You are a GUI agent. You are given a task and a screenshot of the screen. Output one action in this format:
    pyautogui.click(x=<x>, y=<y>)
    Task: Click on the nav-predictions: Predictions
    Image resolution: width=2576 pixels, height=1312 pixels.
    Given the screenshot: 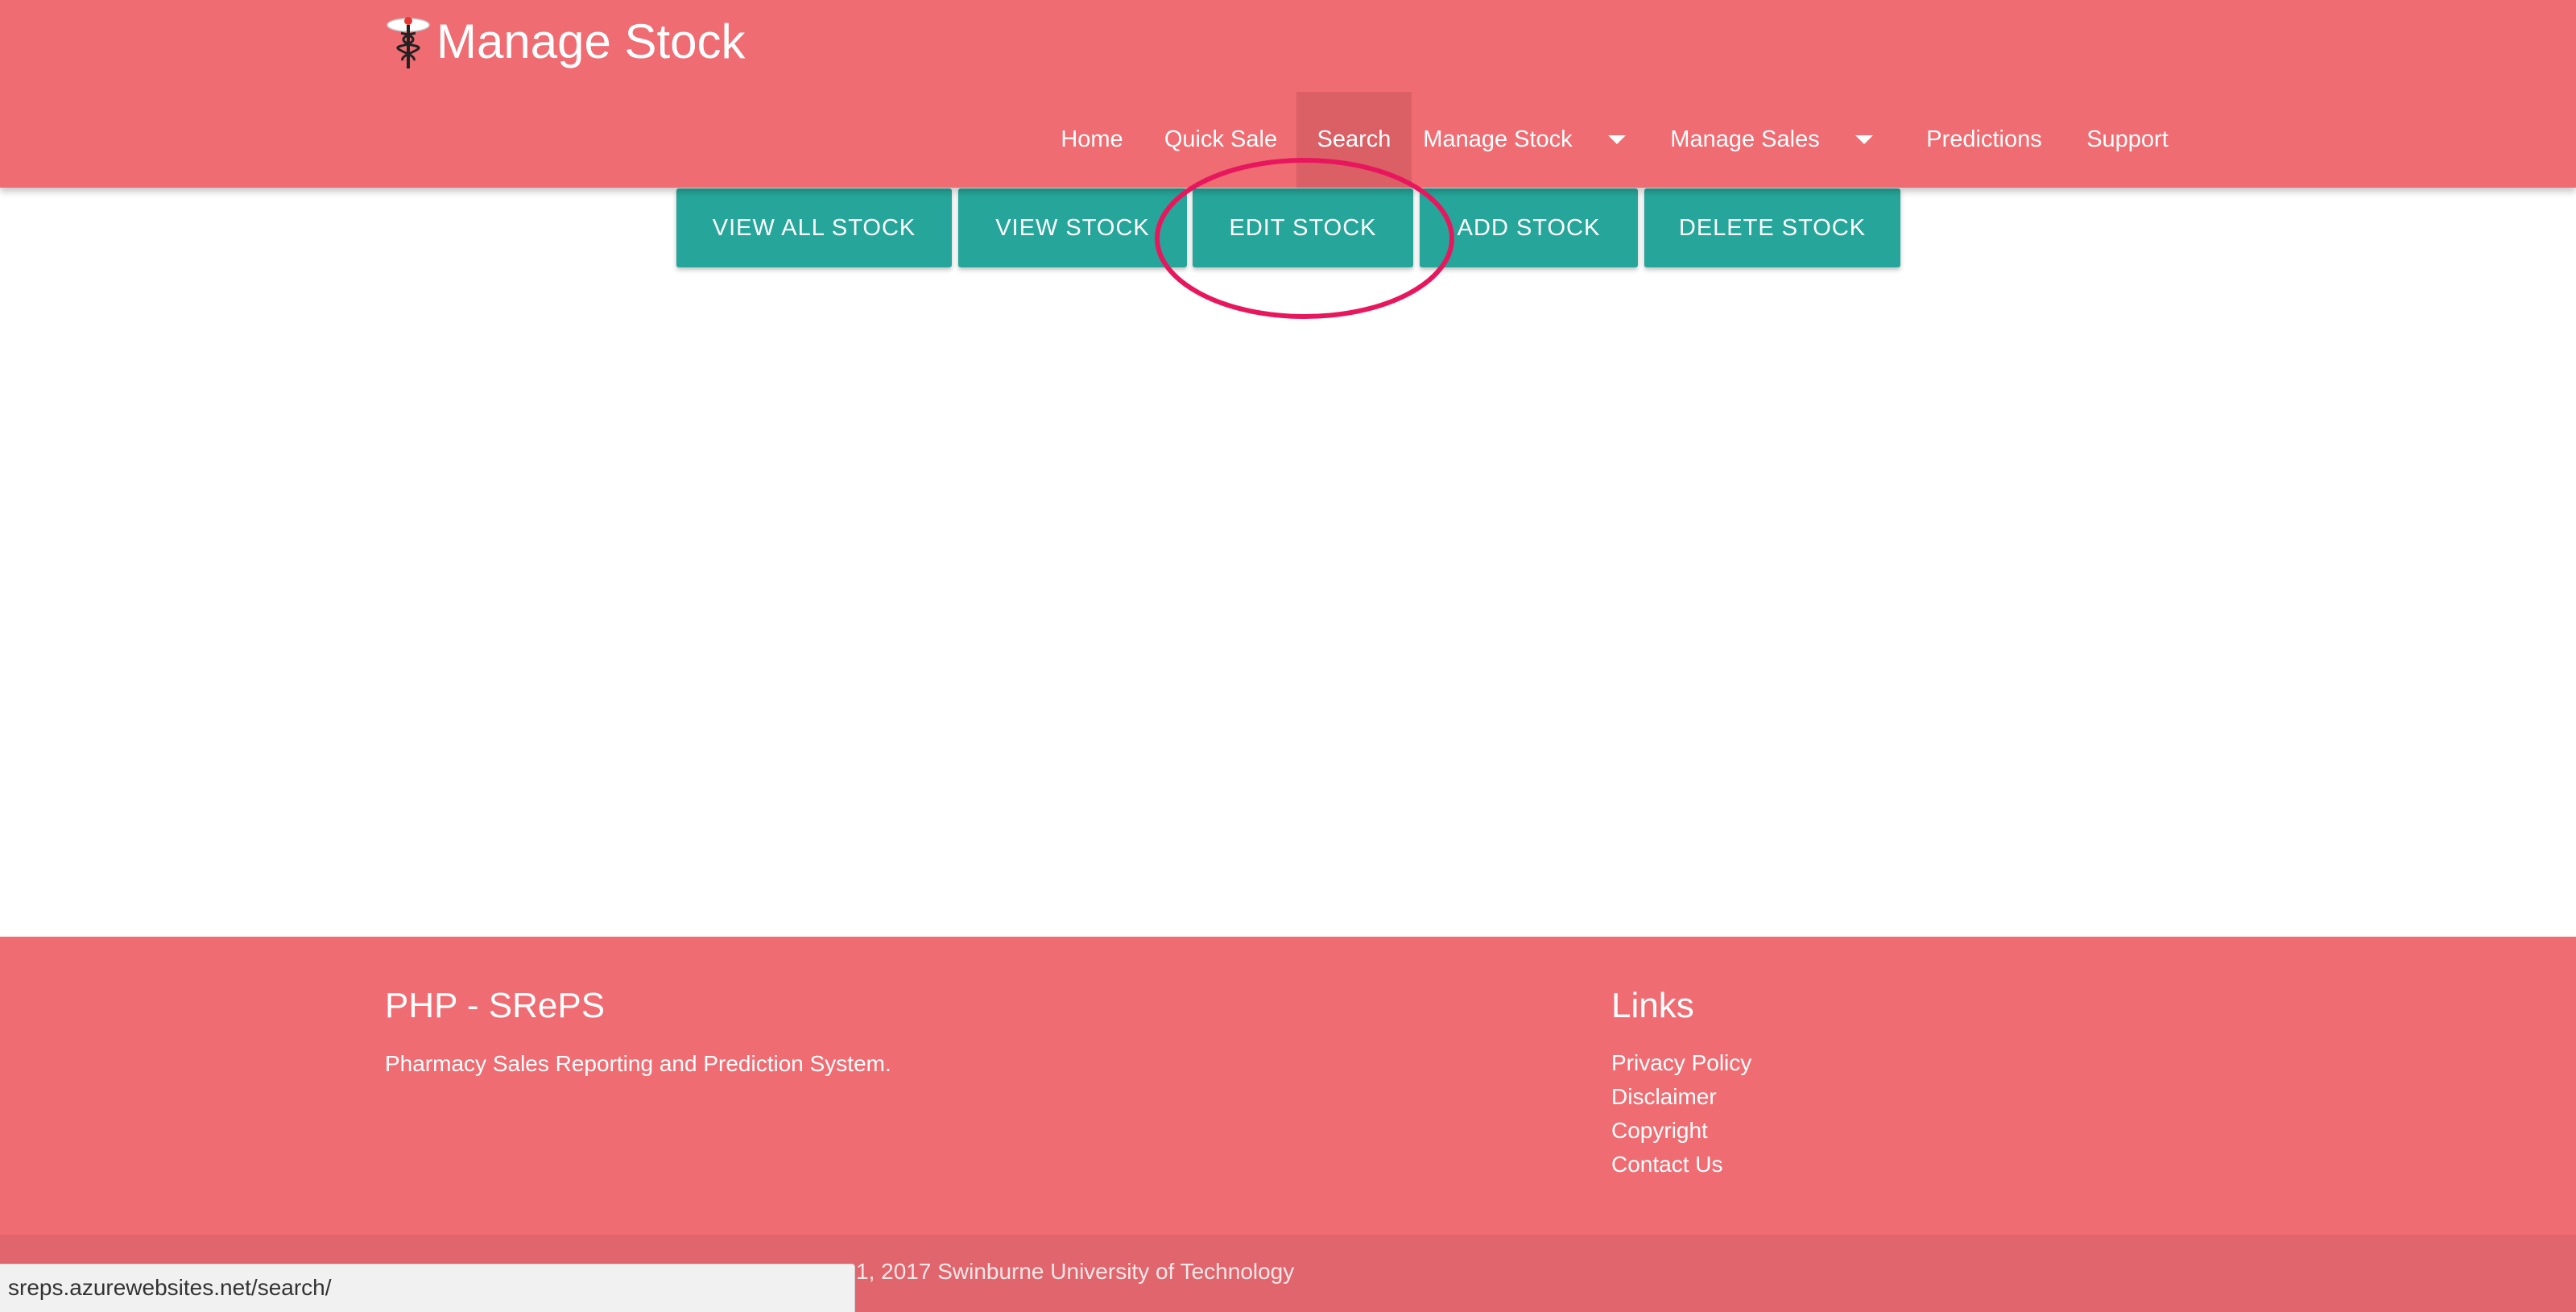 What is the action you would take?
    pyautogui.click(x=1985, y=140)
    